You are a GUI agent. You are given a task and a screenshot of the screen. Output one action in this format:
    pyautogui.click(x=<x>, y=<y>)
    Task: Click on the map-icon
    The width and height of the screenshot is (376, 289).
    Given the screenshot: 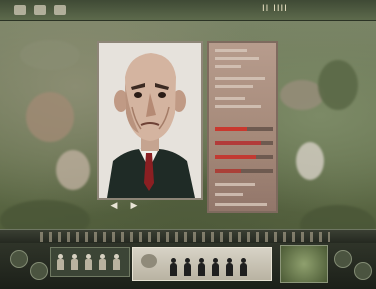 What is the action you would take?
    pyautogui.click(x=40, y=10)
    